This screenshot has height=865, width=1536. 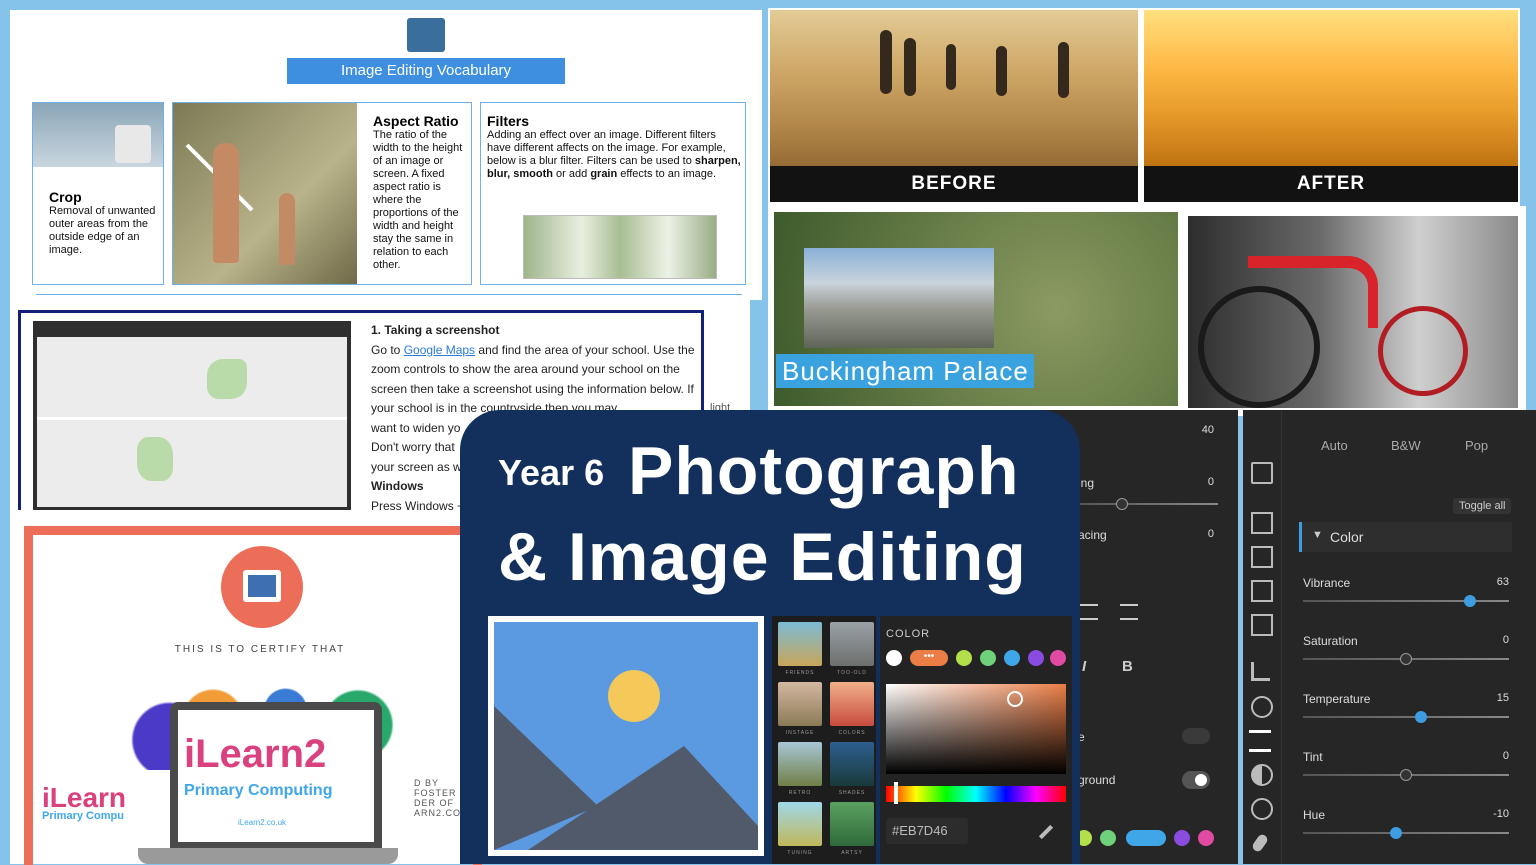 I want to click on spiral-tool-icon, so click(x=1262, y=809).